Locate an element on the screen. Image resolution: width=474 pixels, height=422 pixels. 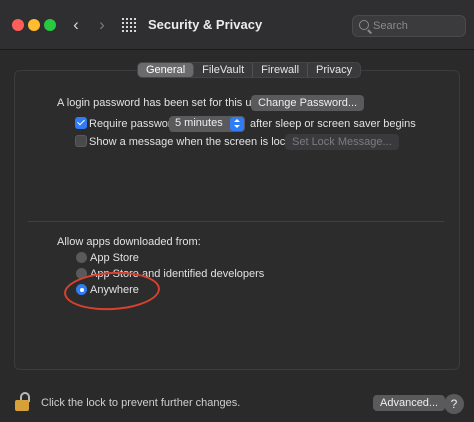
title-bar: ‹ › Security & Privacy is located at coordinates (237, 25).